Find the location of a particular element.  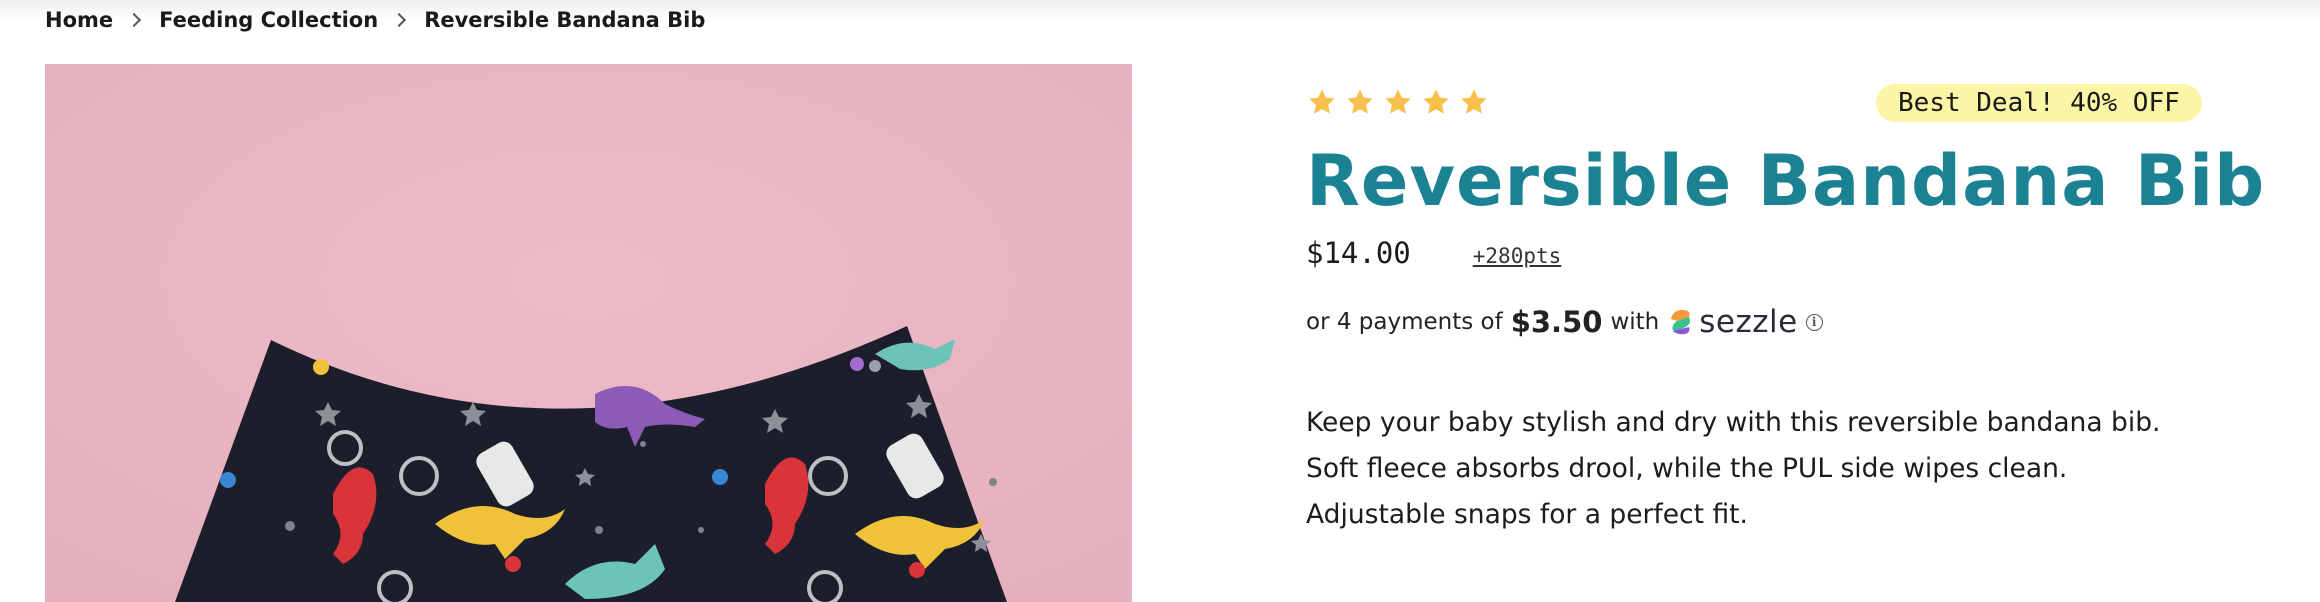

deal-badge: Best Deal! 40% OFF is located at coordinates (2039, 103).